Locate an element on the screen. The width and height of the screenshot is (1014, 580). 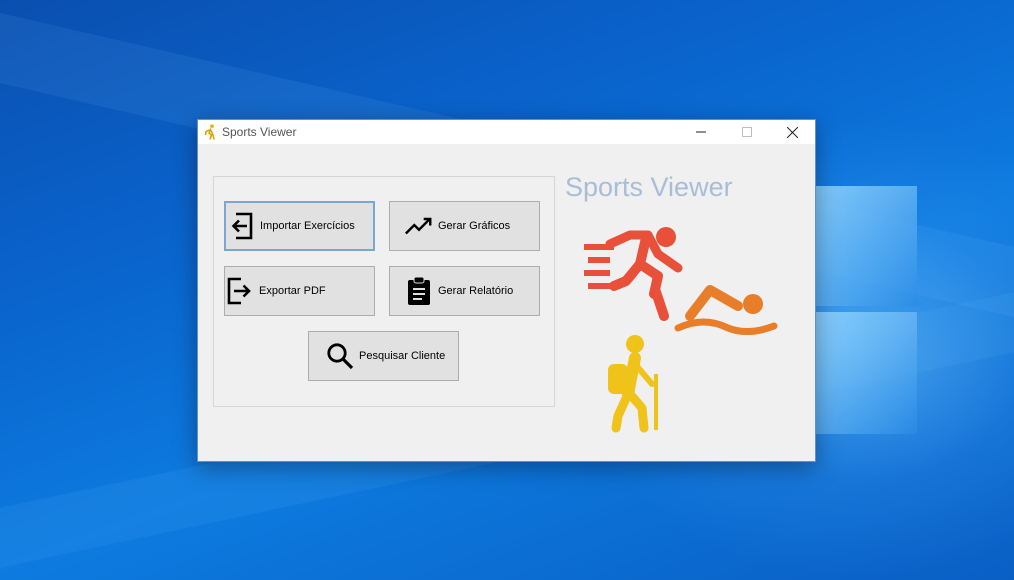
close-icon is located at coordinates (792, 132).